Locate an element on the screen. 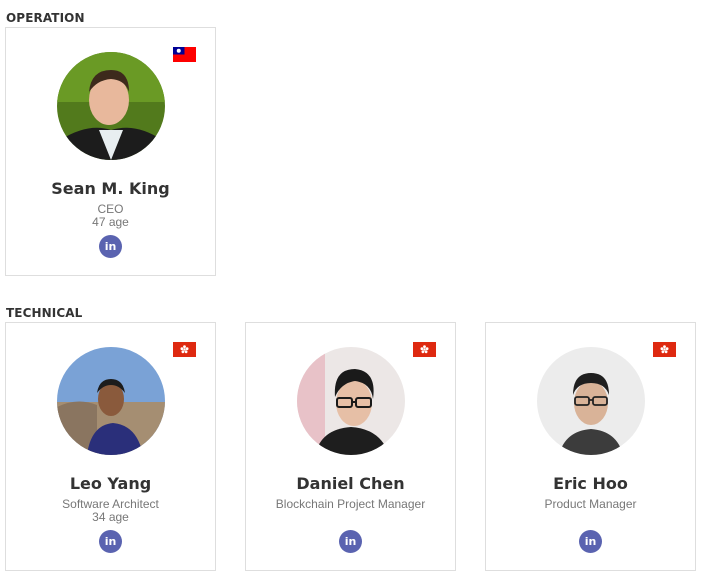 This screenshot has height=571, width=704. team-member-card: Leo Yang Software Architect 34 age in is located at coordinates (110, 446).